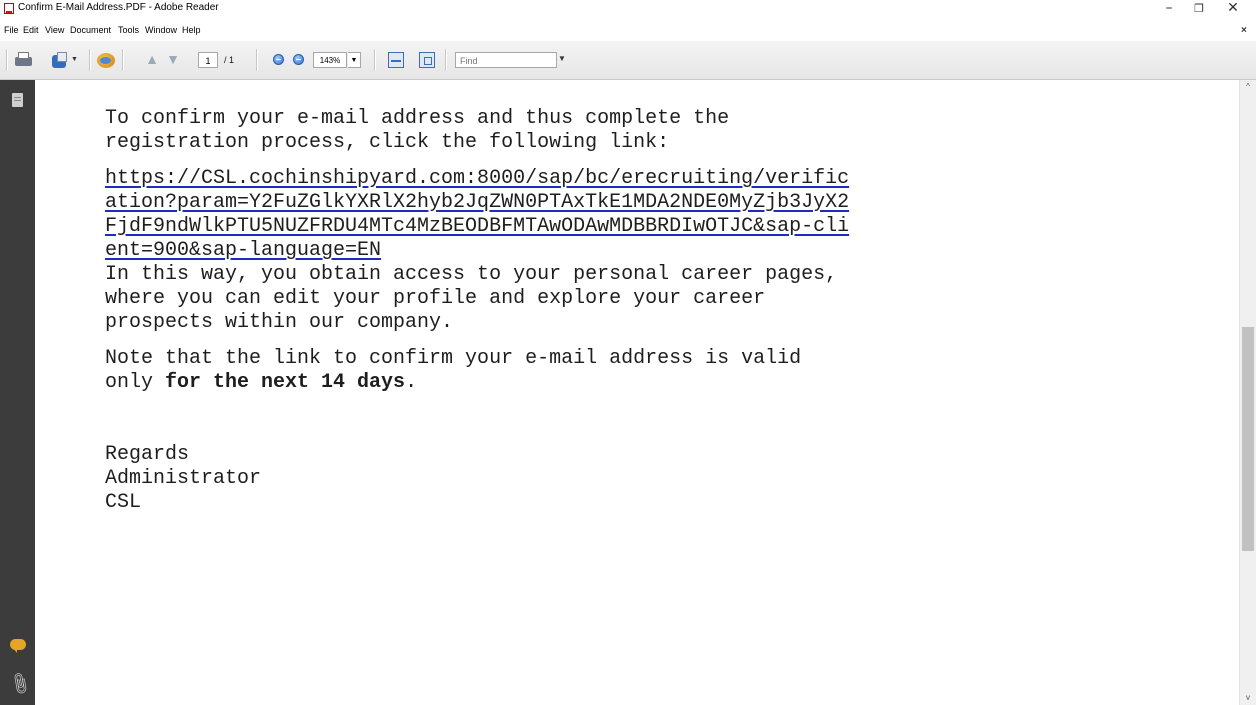 This screenshot has width=1256, height=705. Describe the element at coordinates (17, 100) in the screenshot. I see `pages-icon` at that location.